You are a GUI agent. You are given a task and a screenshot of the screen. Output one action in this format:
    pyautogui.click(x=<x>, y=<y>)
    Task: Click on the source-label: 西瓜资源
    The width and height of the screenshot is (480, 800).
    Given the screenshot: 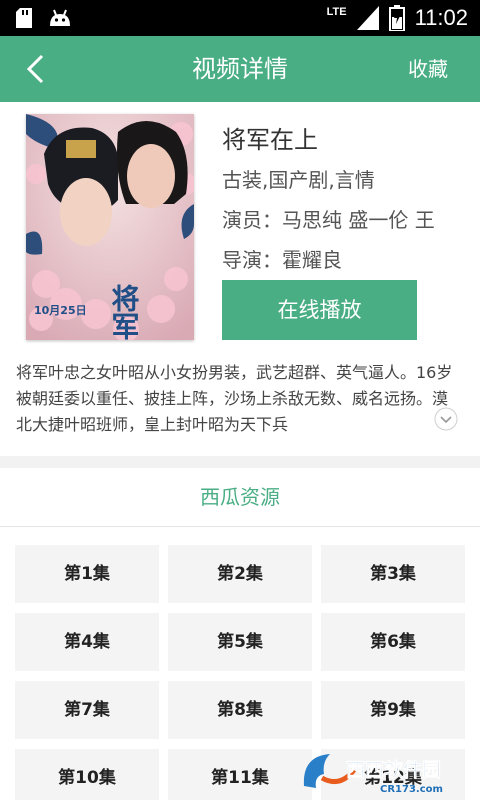 What is the action you would take?
    pyautogui.click(x=240, y=497)
    